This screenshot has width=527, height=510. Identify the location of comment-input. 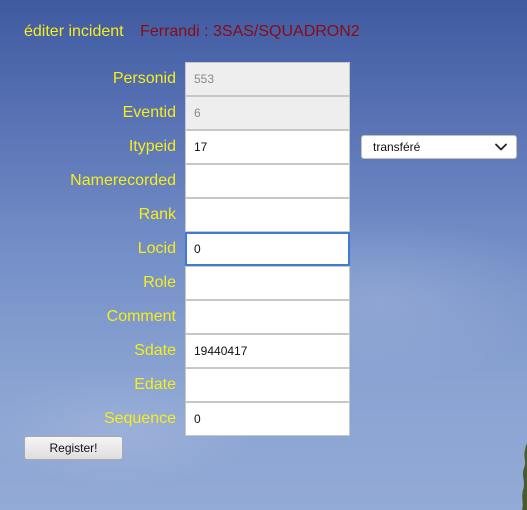
(267, 317).